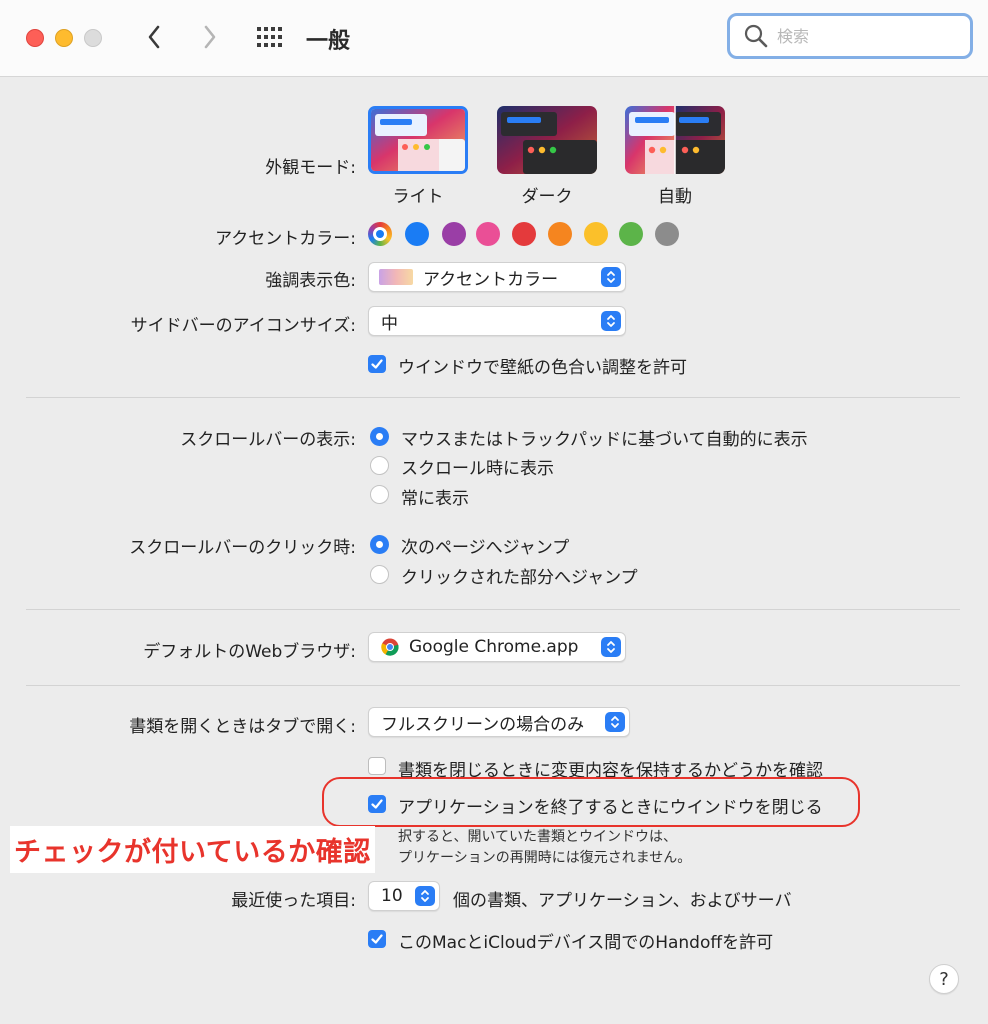  Describe the element at coordinates (192, 849) in the screenshot. I see `annotation-callout: チェックが付いているか確認` at that location.